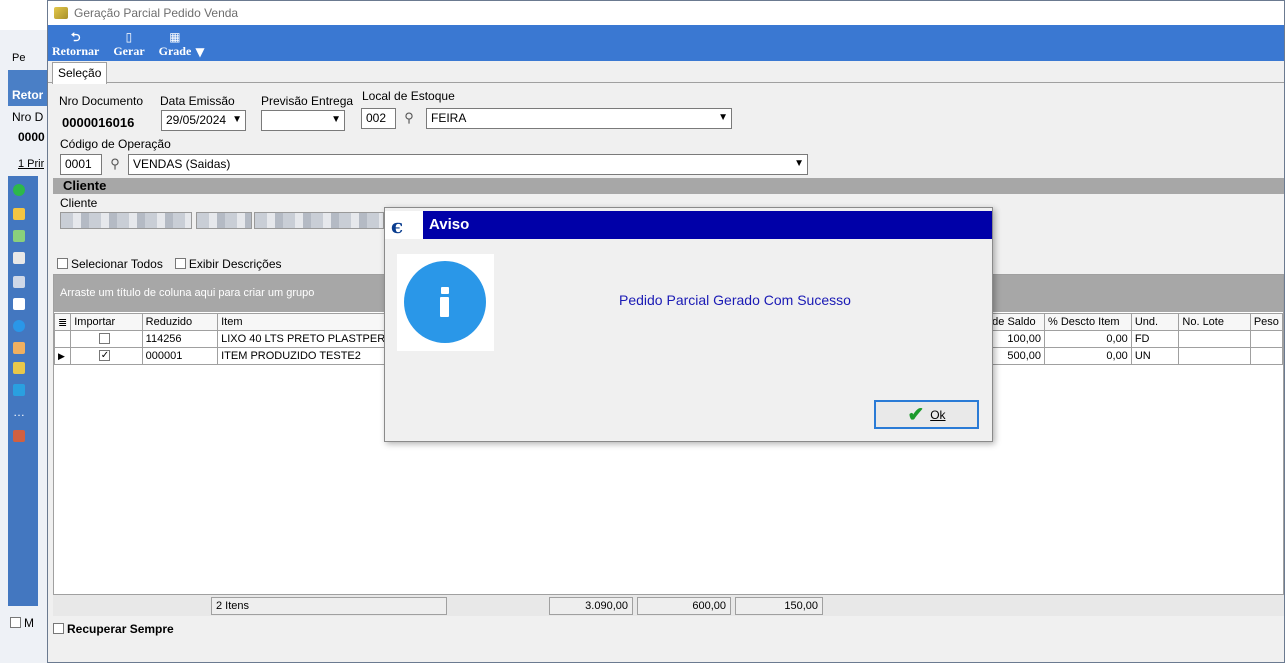 This screenshot has height=663, width=1285. What do you see at coordinates (19, 304) in the screenshot?
I see `page-icon` at bounding box center [19, 304].